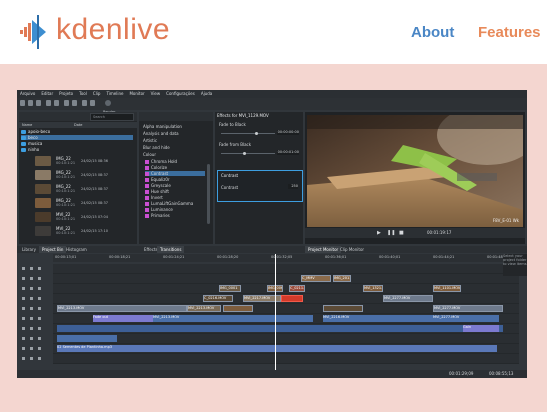  Describe the element at coordinates (208, 194) in the screenshot. I see `effects-scrollbar` at that location.